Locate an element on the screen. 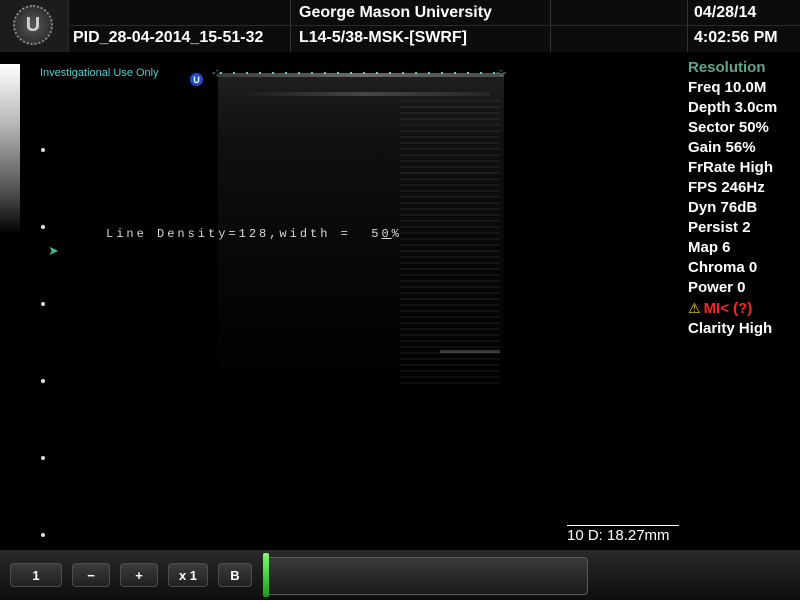  line-density-readout: Line Density=128,width = 50% is located at coordinates (254, 234).